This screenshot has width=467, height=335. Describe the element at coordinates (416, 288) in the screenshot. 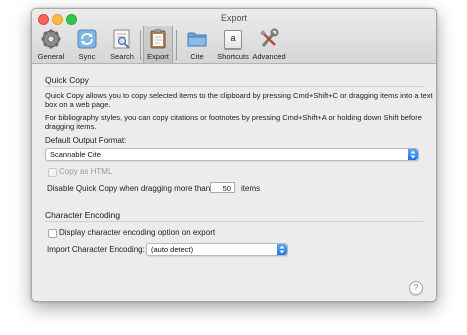

I see `help-button: ?` at that location.